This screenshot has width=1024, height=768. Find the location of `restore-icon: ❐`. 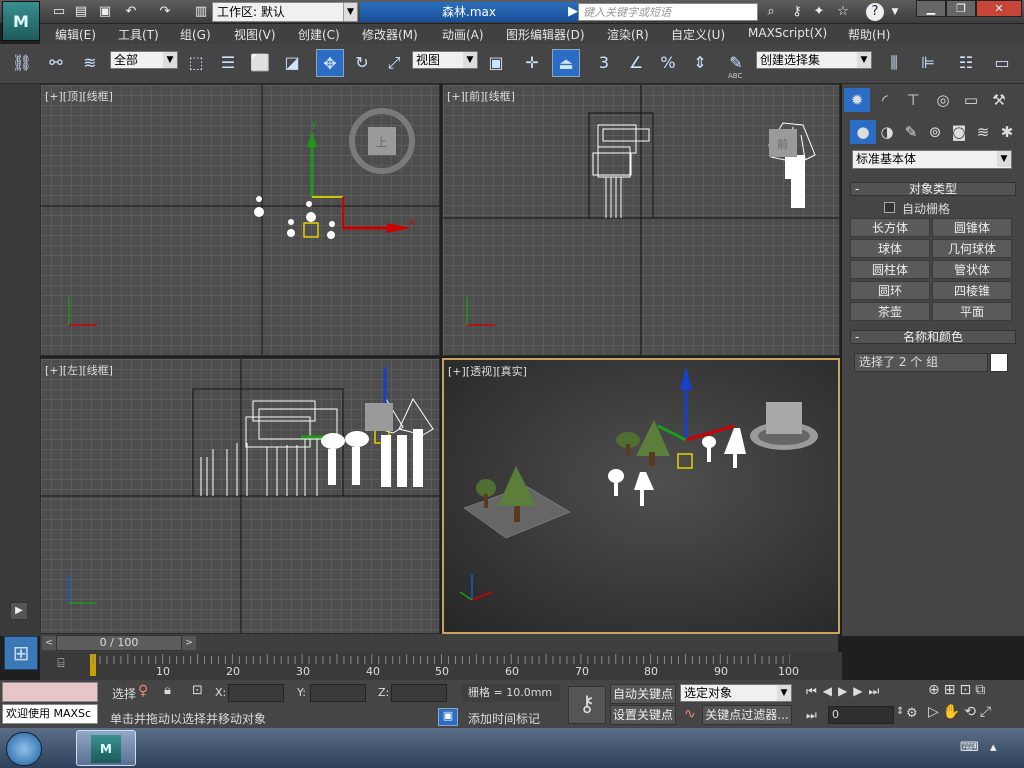

restore-icon: ❐ is located at coordinates (961, 8).